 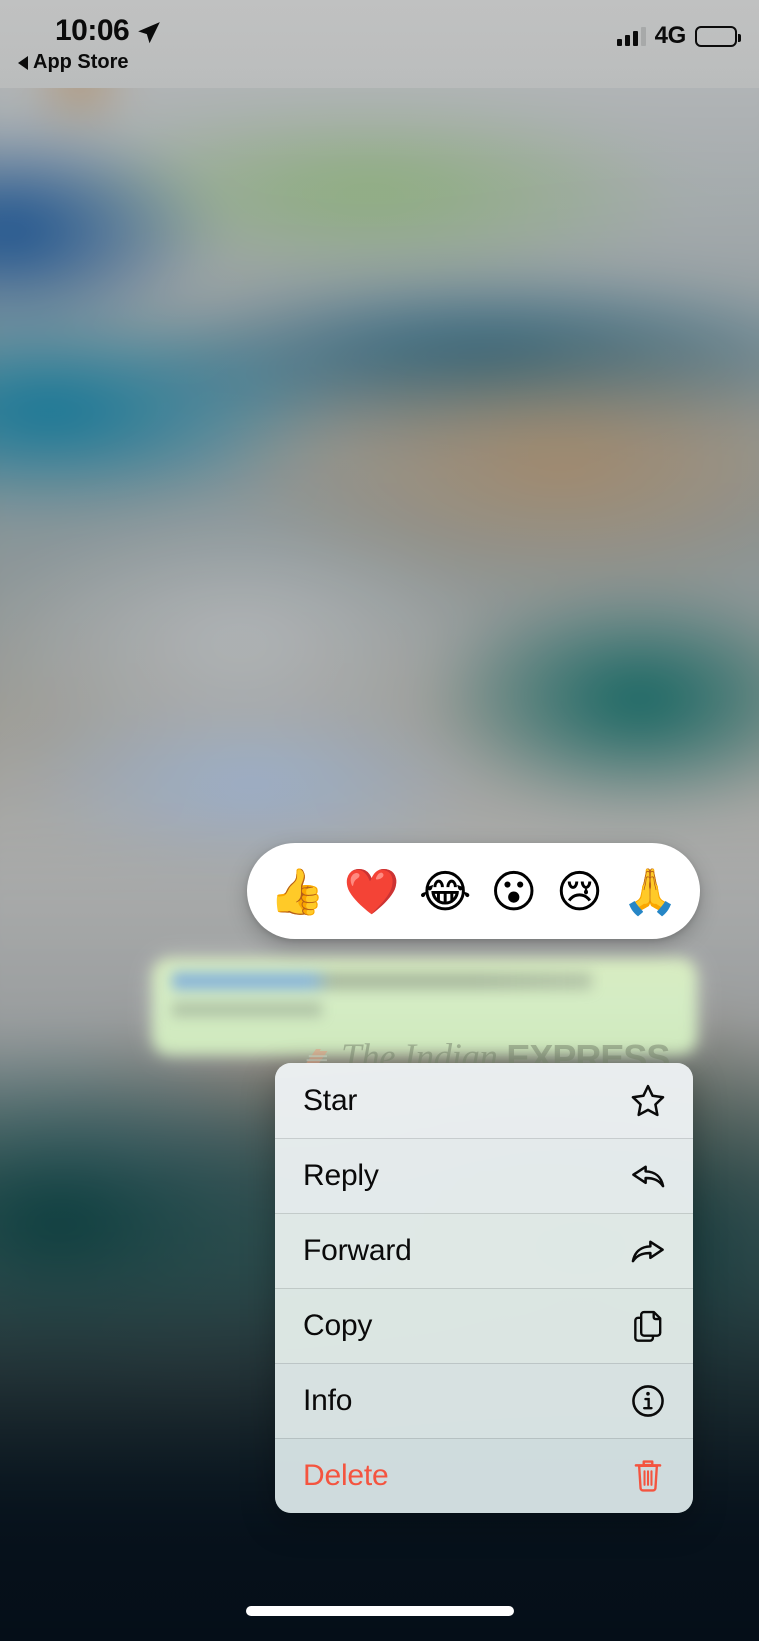 What do you see at coordinates (149, 33) in the screenshot?
I see `location-arrow-icon` at bounding box center [149, 33].